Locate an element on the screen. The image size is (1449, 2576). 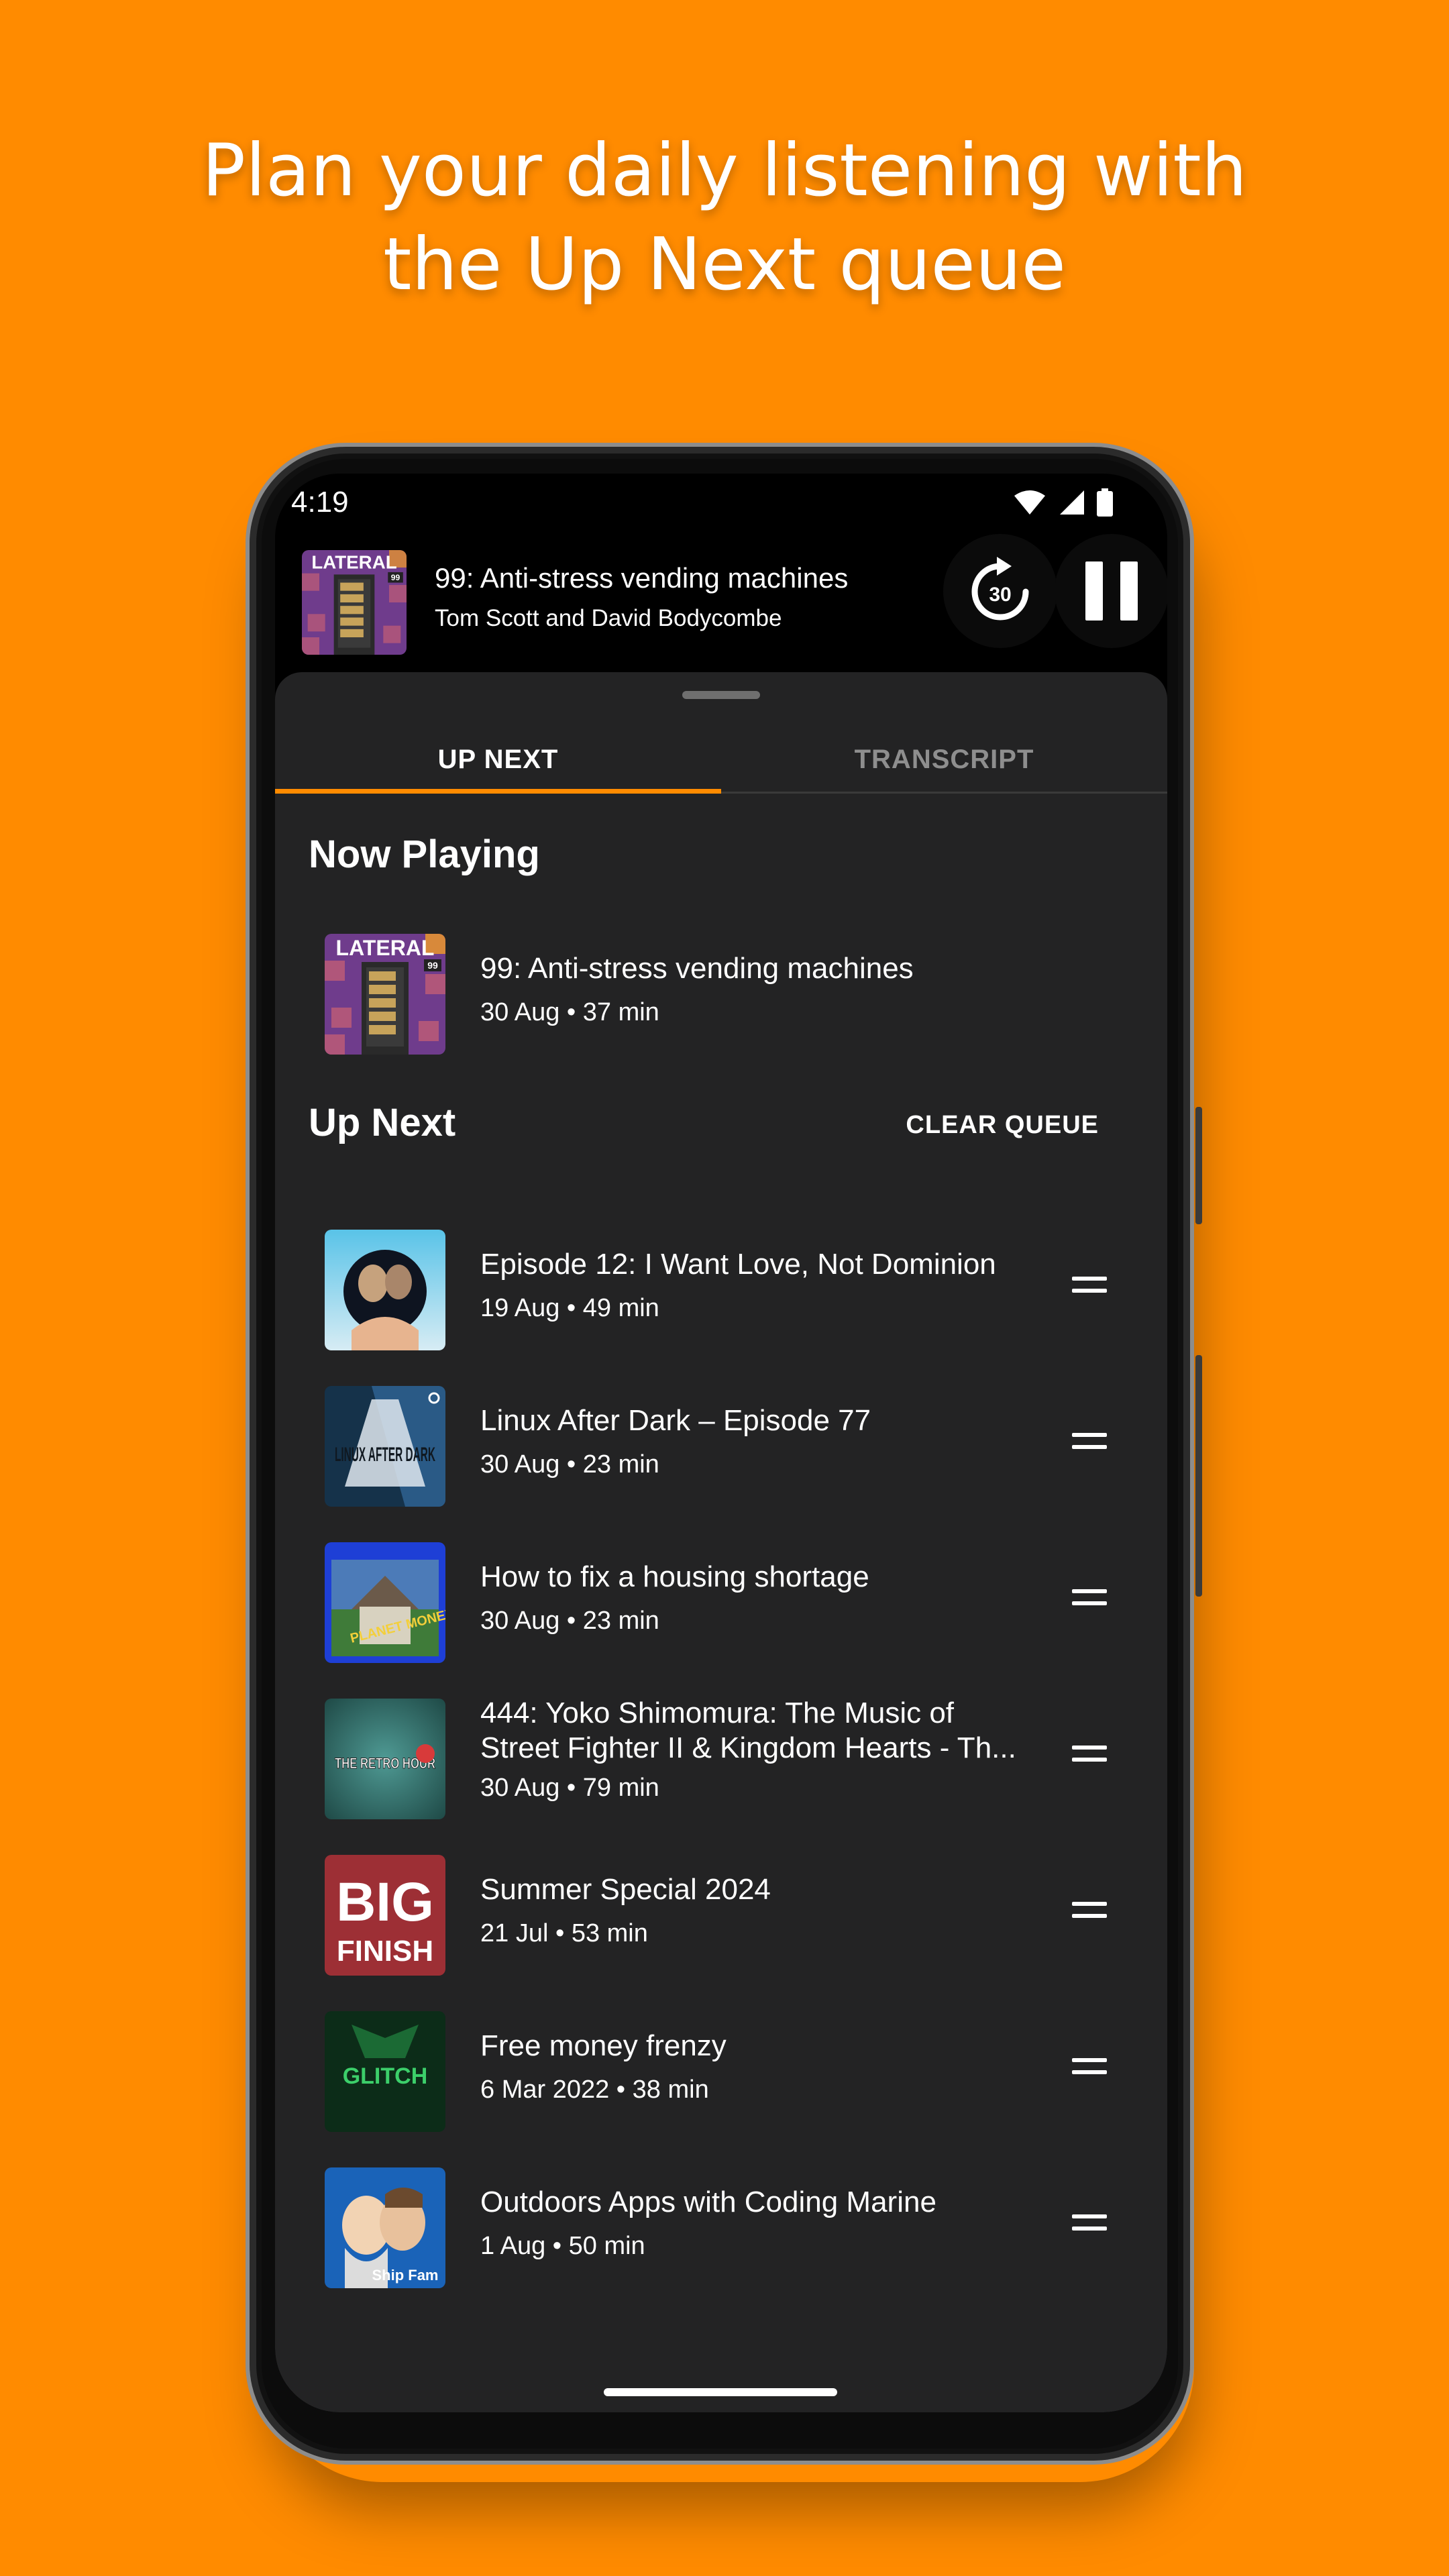
status-icons is located at coordinates (1063, 502).